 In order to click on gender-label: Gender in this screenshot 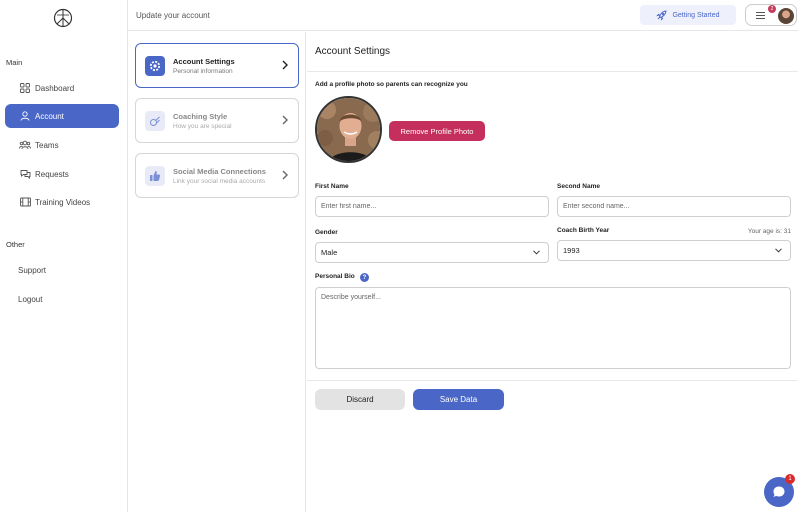, I will do `click(326, 232)`.